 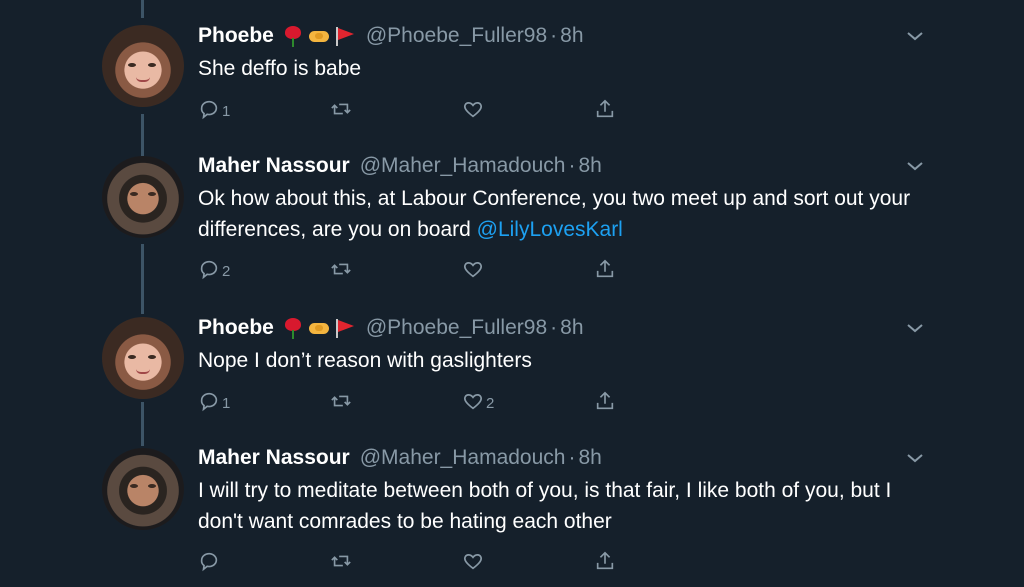 I want to click on reply-button, so click(x=210, y=561).